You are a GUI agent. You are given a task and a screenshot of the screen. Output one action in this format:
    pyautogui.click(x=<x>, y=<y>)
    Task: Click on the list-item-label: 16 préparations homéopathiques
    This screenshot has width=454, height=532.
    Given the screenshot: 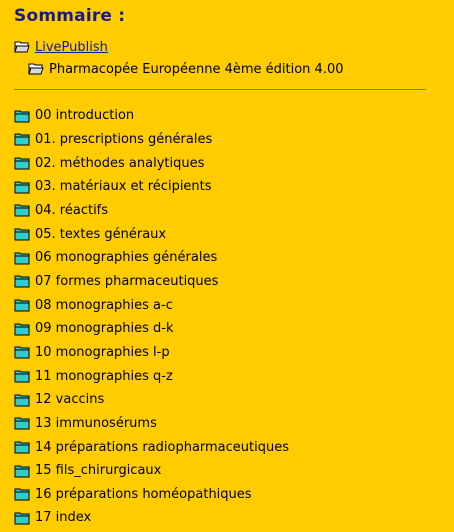 What is the action you would take?
    pyautogui.click(x=143, y=494)
    